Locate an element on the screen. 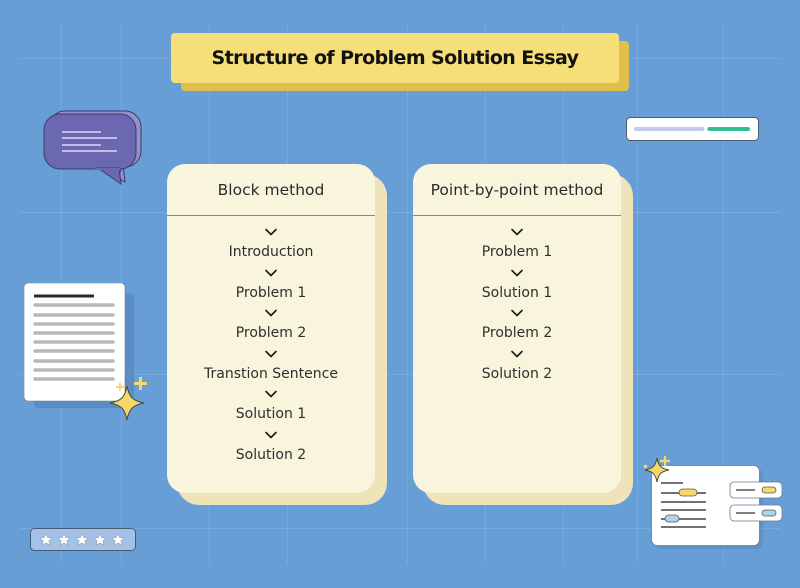  step-list: Problem 1 Solution 1 Problem 2 Solution 2 is located at coordinates (517, 301).